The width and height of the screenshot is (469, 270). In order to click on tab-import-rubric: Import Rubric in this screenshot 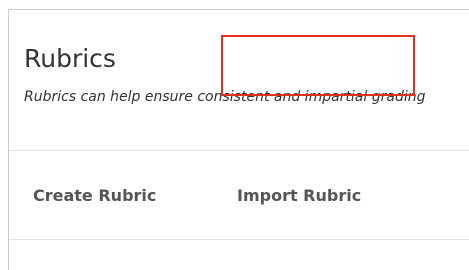, I will do `click(299, 195)`.